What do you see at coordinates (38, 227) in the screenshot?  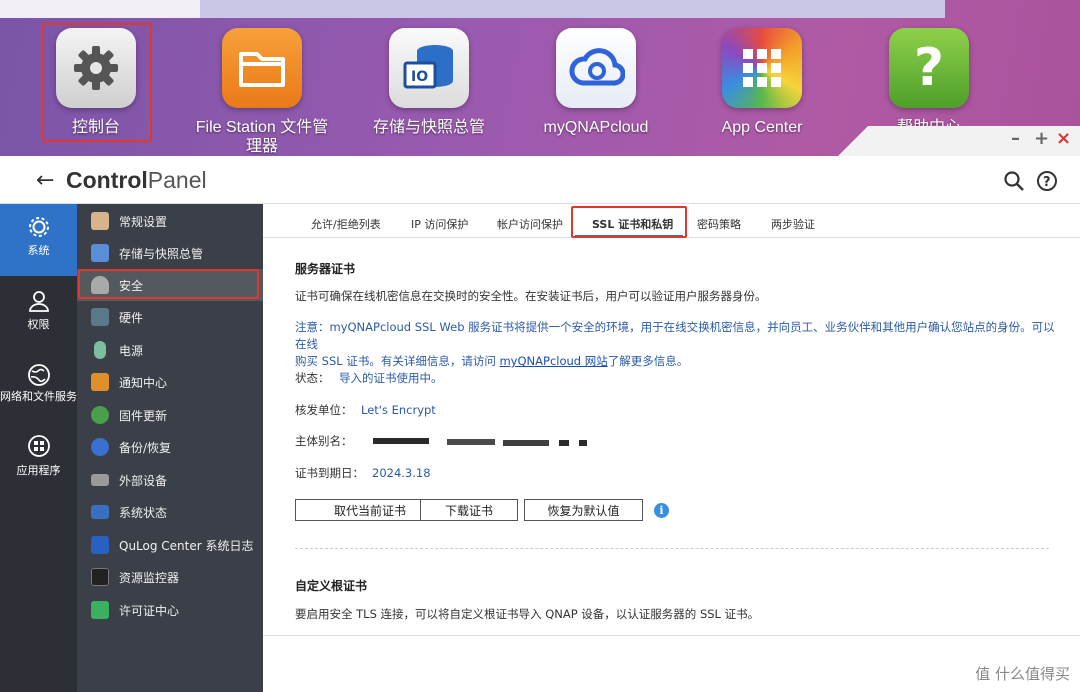 I see `gear-icon` at bounding box center [38, 227].